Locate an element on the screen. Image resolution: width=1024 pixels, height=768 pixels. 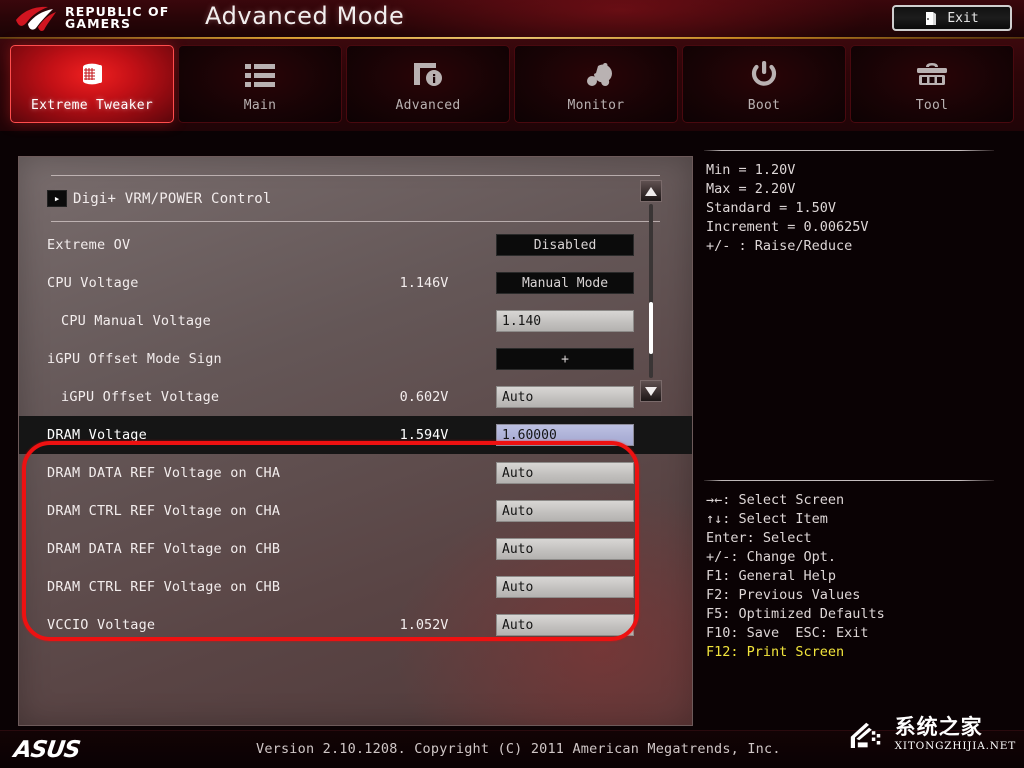
row-dram-voltage: DRAM Voltage 1.594V 1.60000 is located at coordinates (355, 435).